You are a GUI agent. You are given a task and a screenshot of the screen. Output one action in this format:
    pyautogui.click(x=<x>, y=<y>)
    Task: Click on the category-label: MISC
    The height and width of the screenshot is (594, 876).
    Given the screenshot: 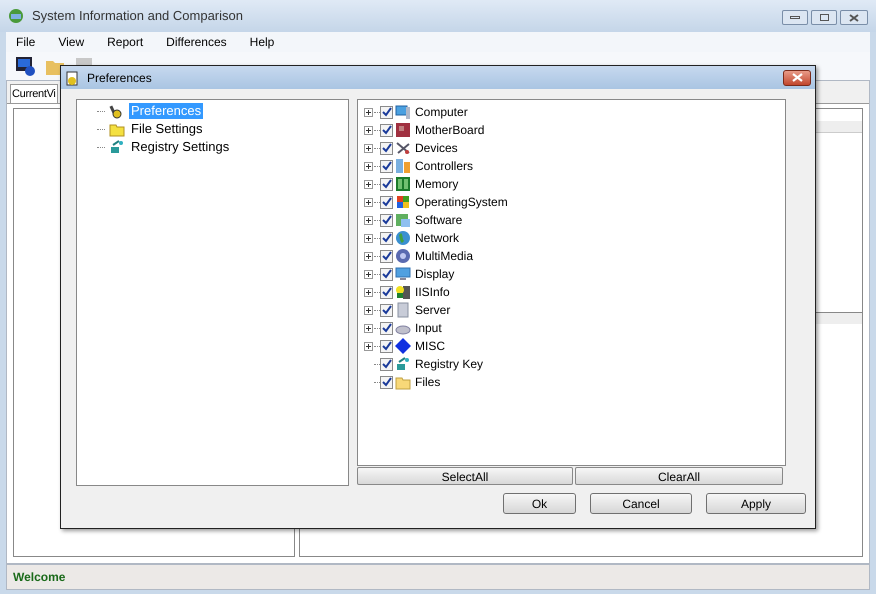 What is the action you would take?
    pyautogui.click(x=430, y=346)
    